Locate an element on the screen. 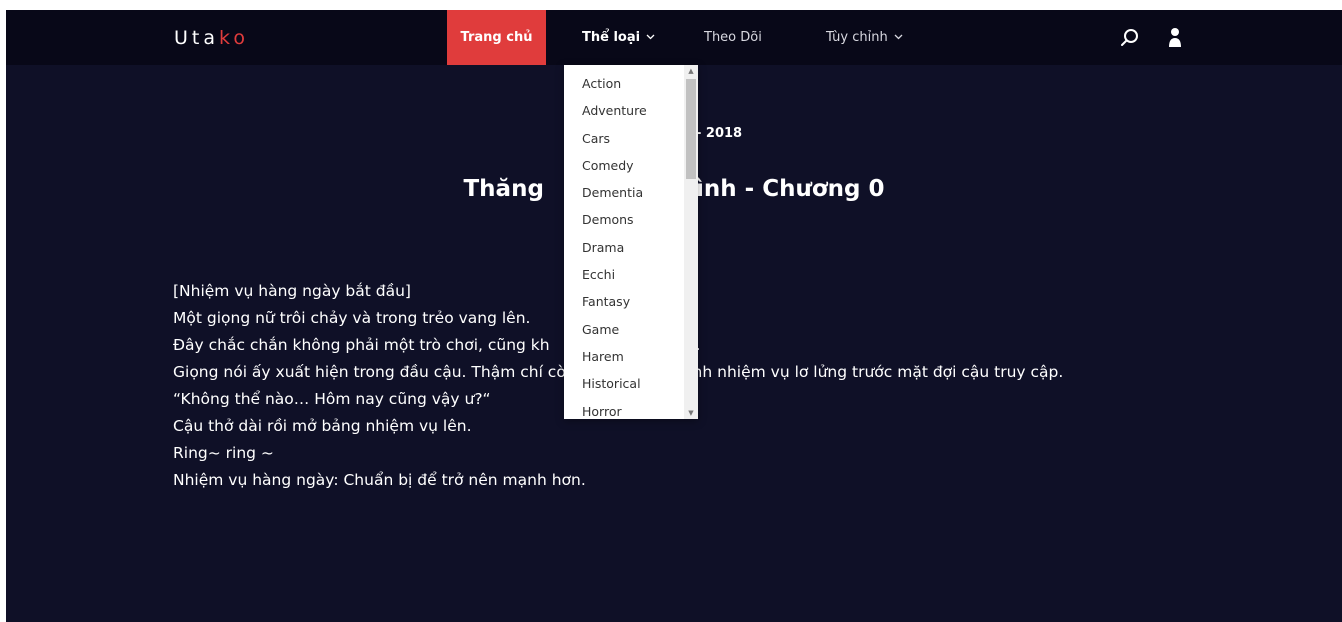 This screenshot has width=1342, height=622. nav-genre: Thể loại is located at coordinates (618, 37).